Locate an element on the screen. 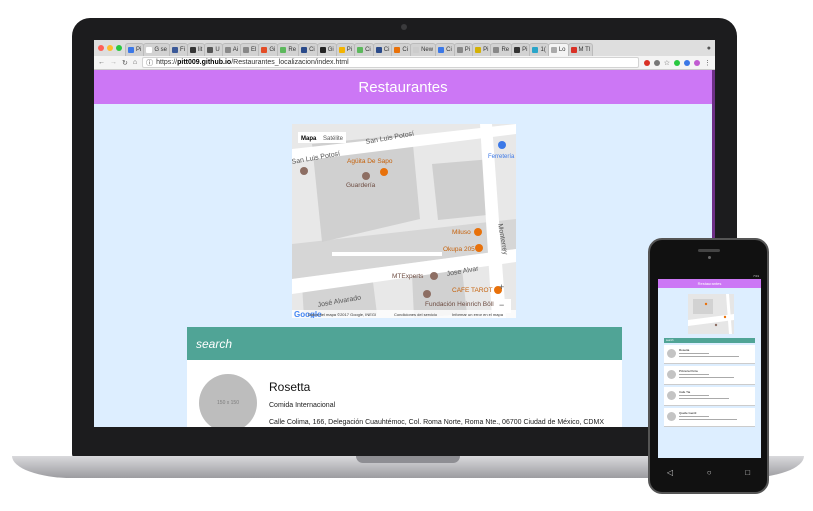 This screenshot has height=511, width=813. mobile-restaurant-card: Cafe Tia is located at coordinates (709, 396).